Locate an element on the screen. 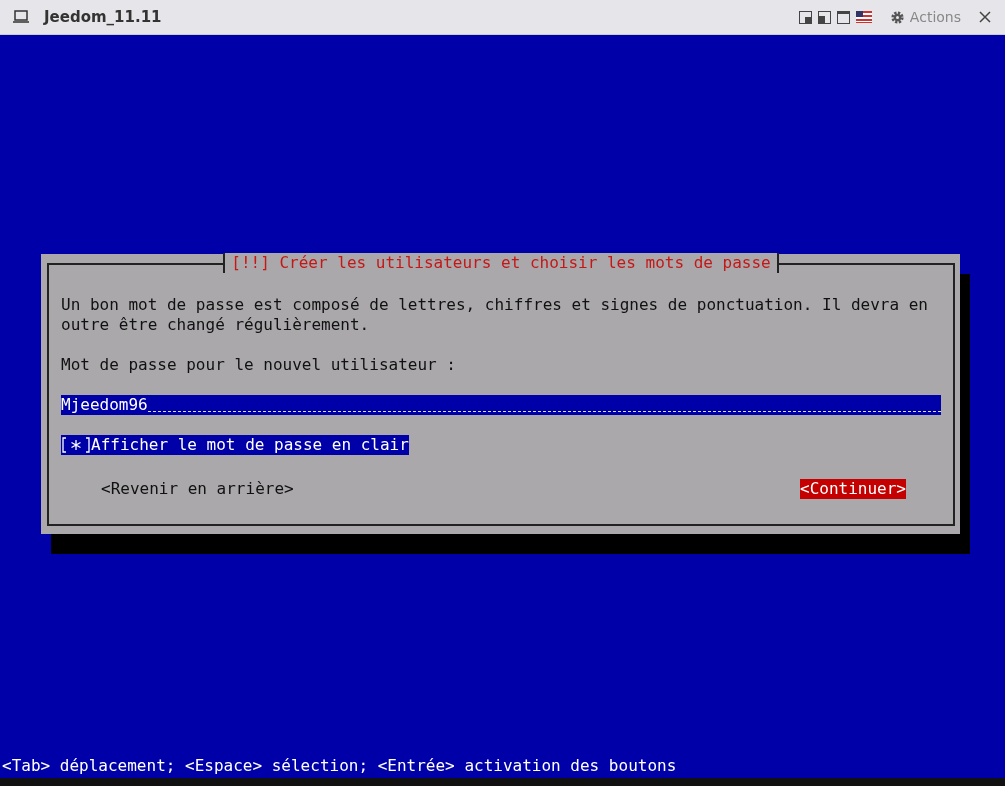 This screenshot has width=1005, height=786. window-title: Jeedom_11.11 is located at coordinates (103, 17).